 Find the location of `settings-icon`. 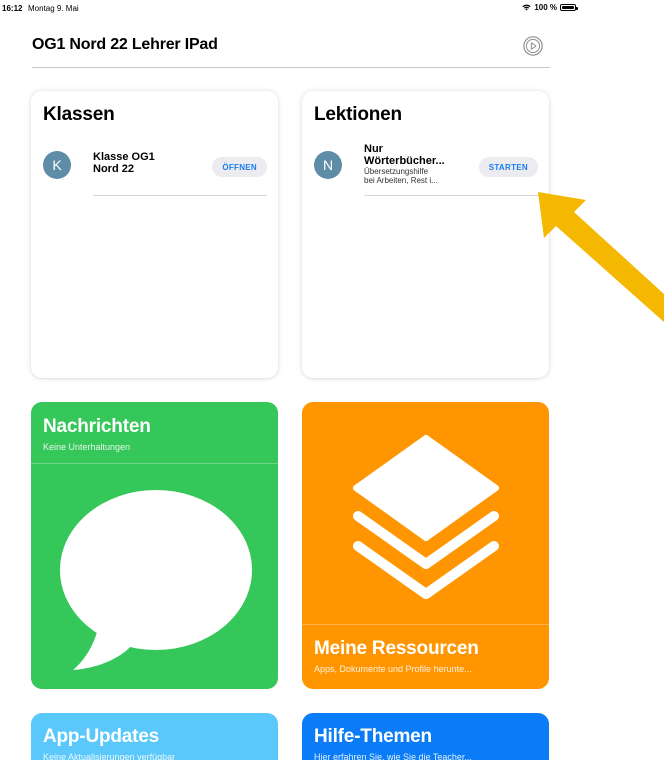

settings-icon is located at coordinates (533, 46).